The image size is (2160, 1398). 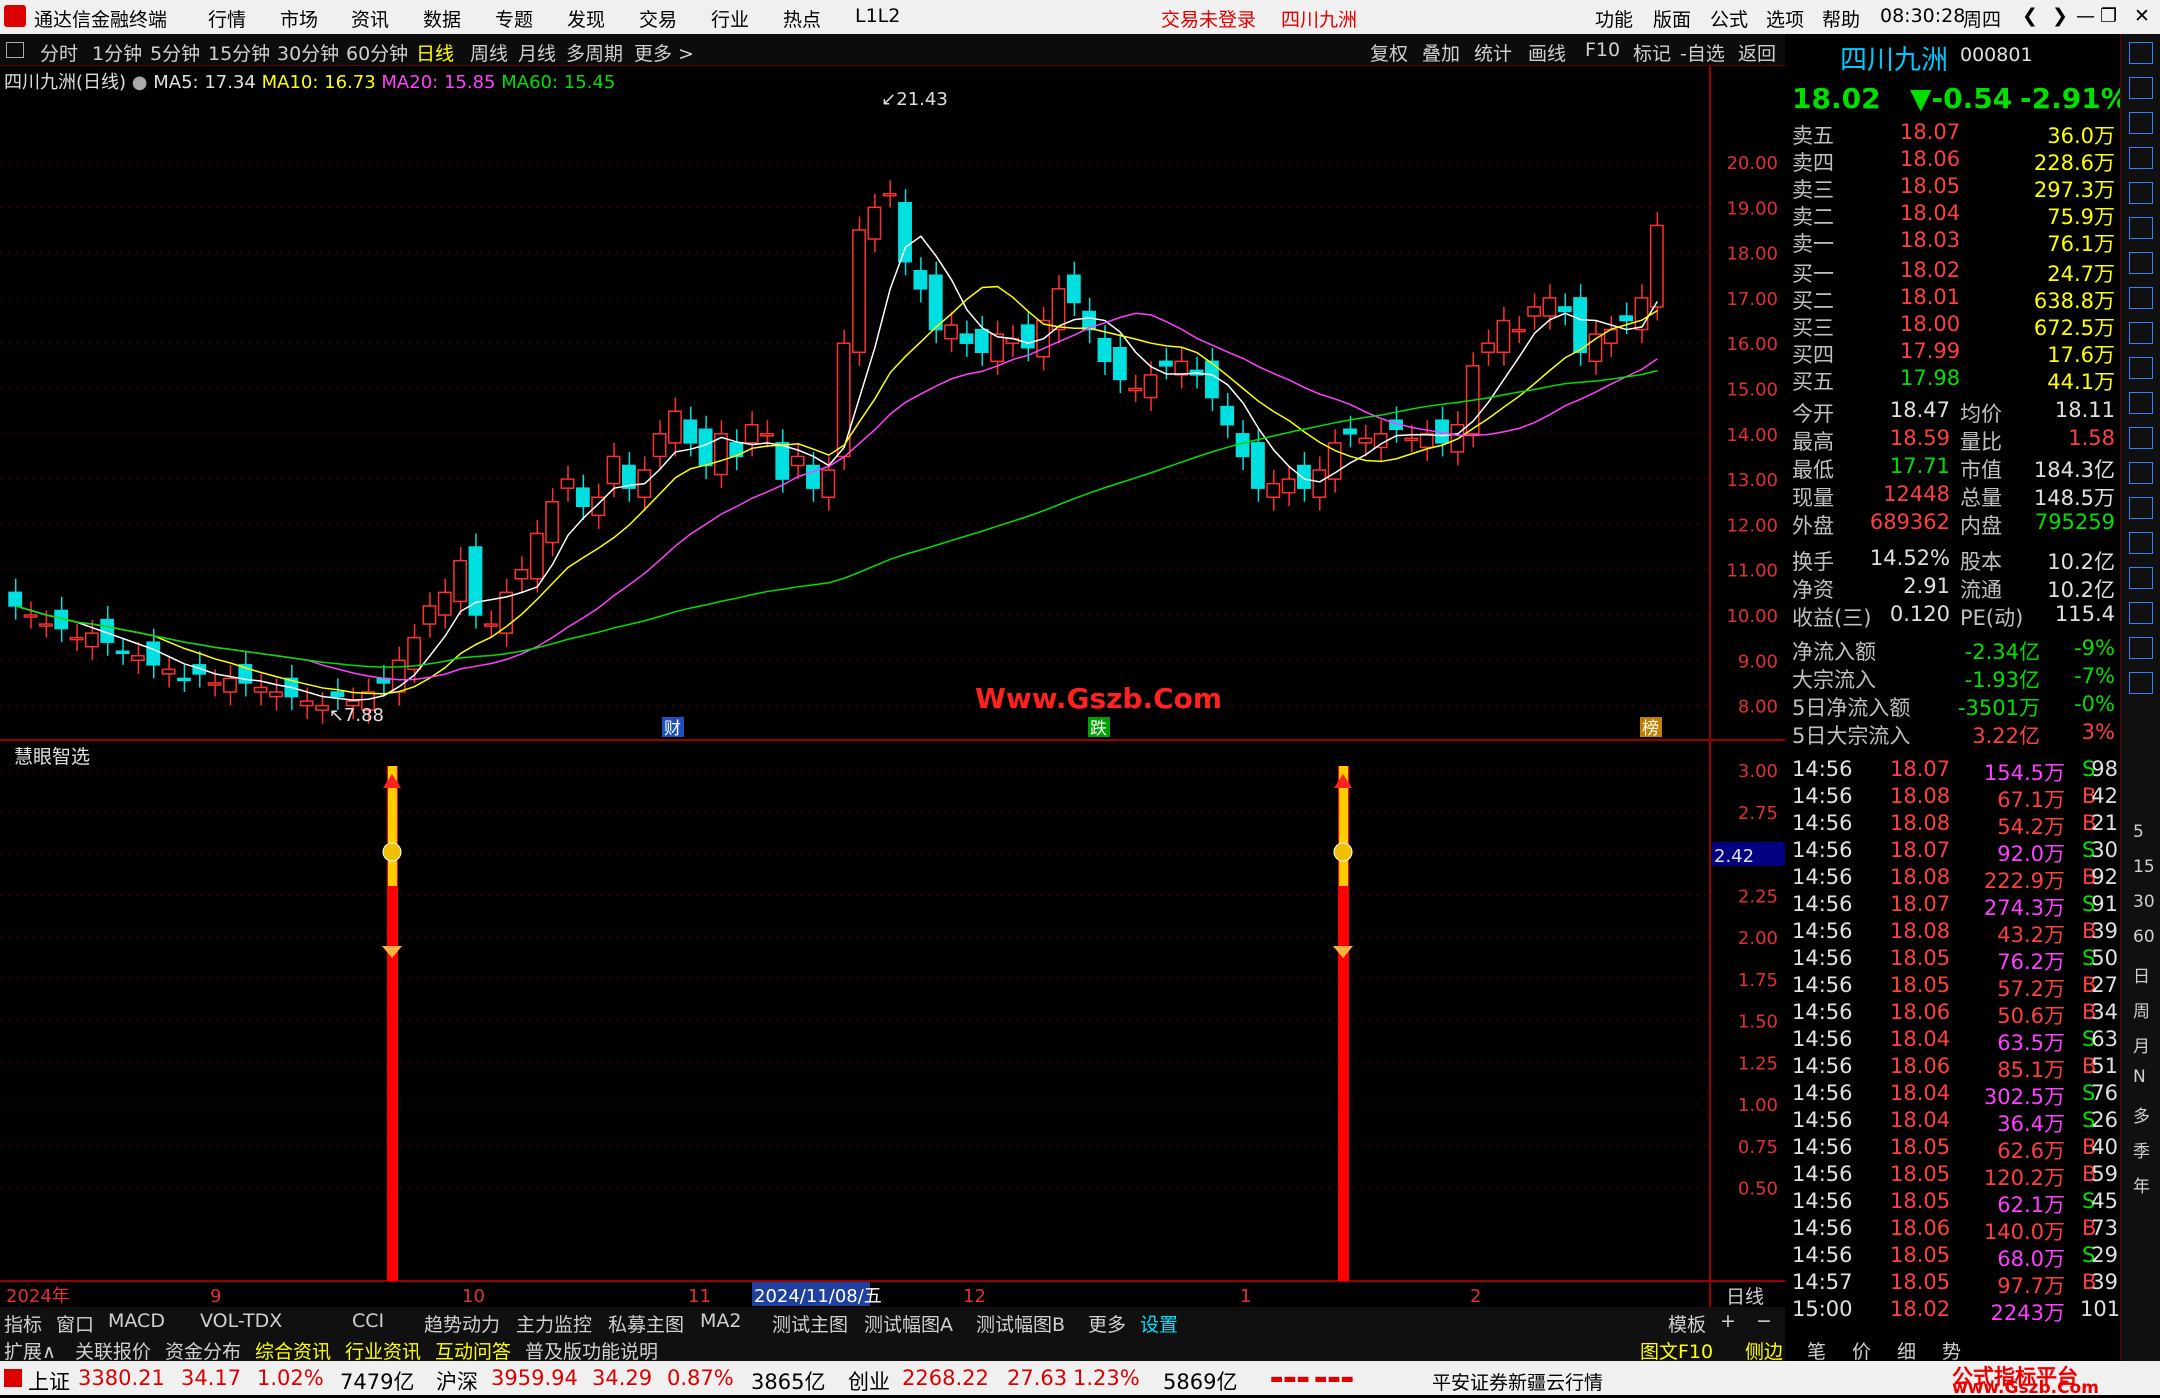 What do you see at coordinates (2141, 438) in the screenshot?
I see `fz-icon` at bounding box center [2141, 438].